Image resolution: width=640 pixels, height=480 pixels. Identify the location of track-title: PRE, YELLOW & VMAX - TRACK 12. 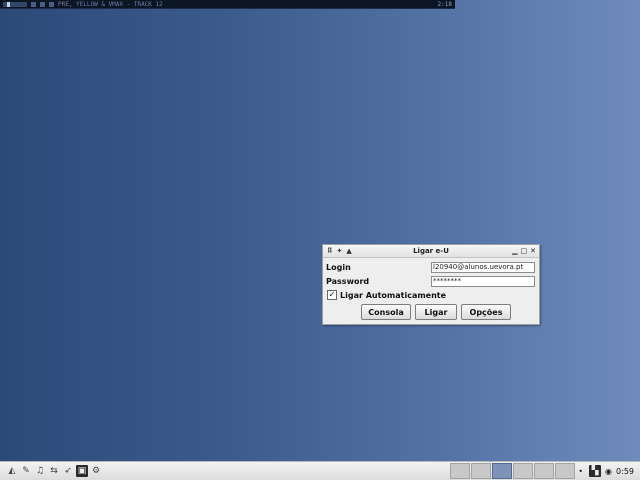
(110, 4).